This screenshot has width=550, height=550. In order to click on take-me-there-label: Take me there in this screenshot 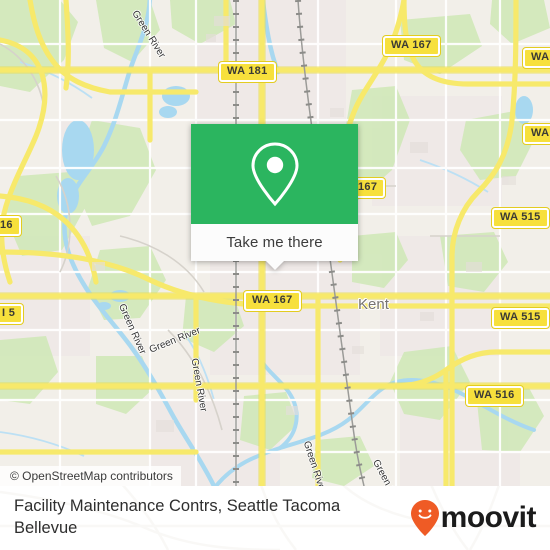, I will do `click(274, 242)`.